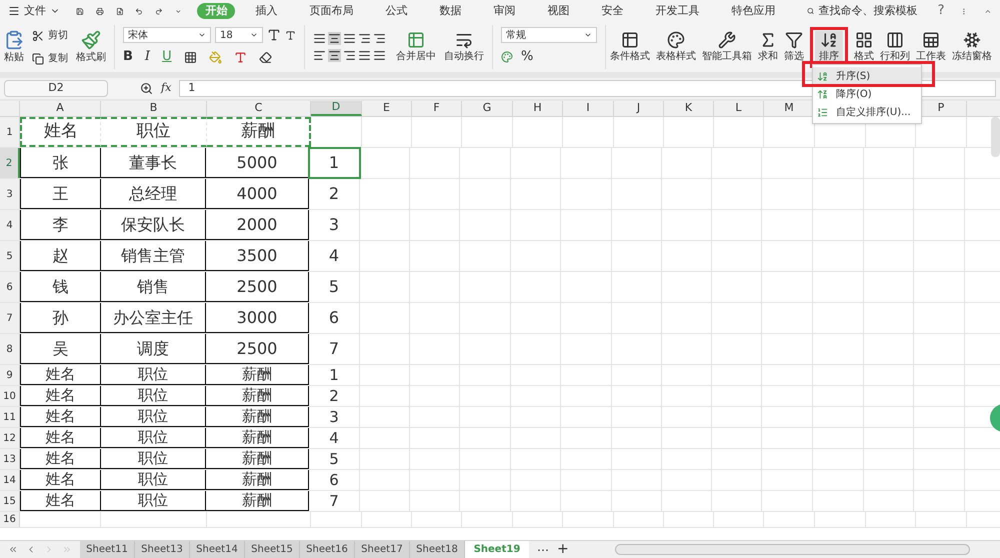 The width and height of the screenshot is (1000, 558). Describe the element at coordinates (811, 11) in the screenshot. I see `search-icon` at that location.